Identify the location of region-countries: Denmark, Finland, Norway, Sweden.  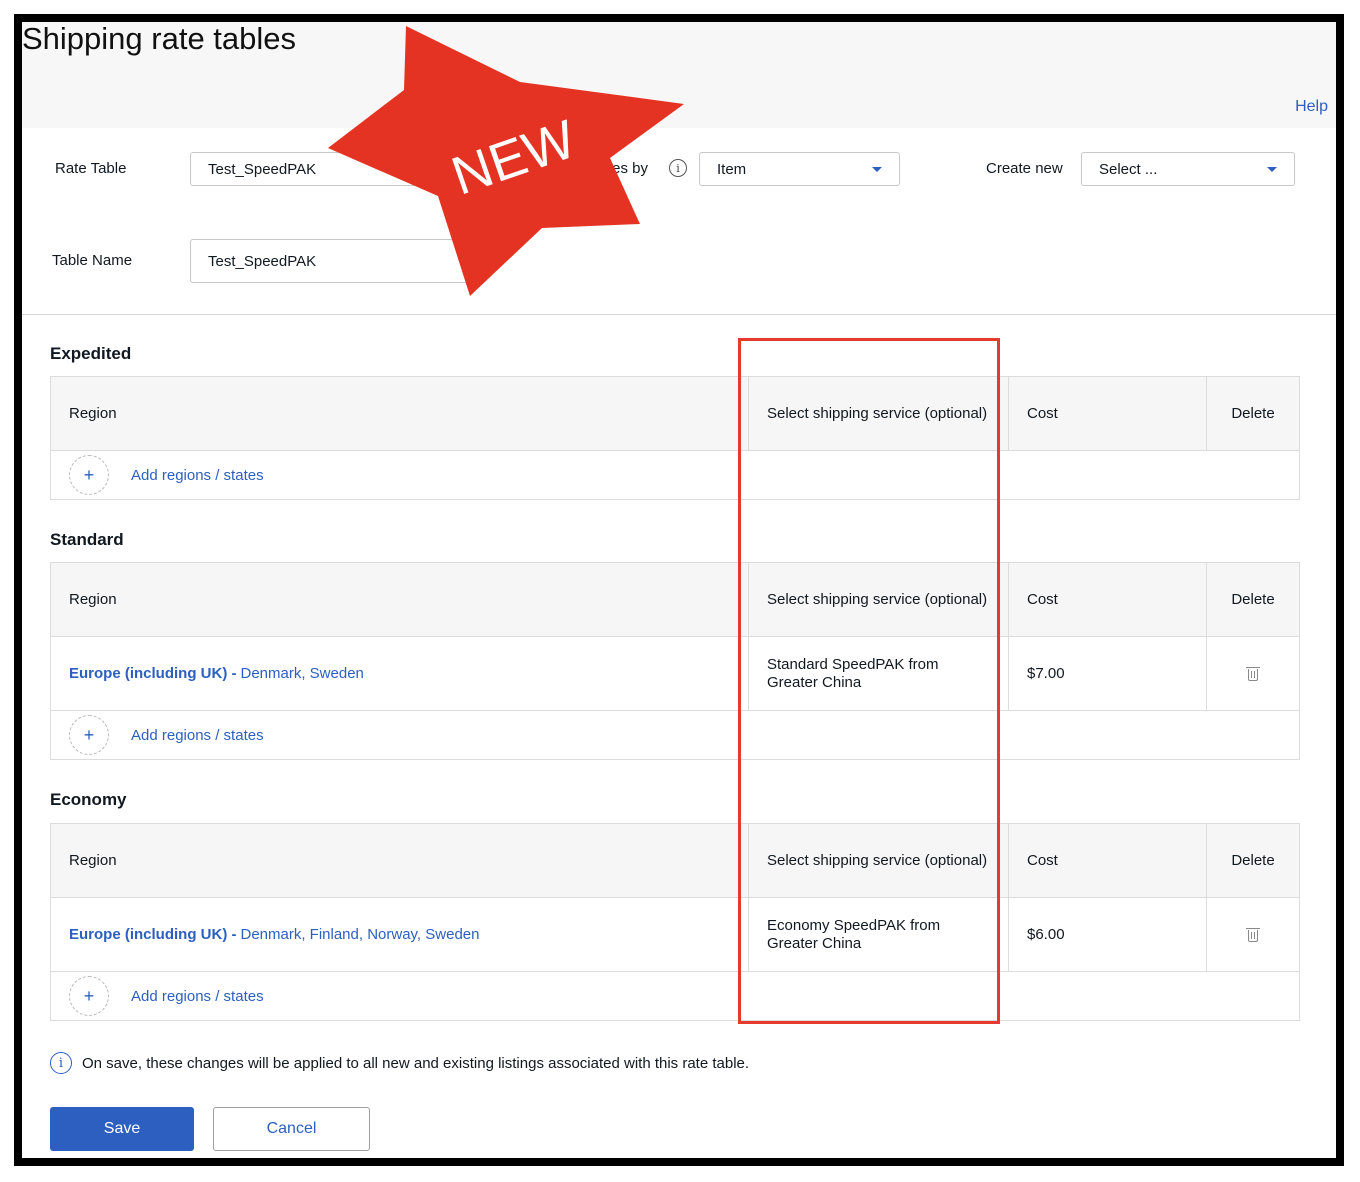
(359, 934).